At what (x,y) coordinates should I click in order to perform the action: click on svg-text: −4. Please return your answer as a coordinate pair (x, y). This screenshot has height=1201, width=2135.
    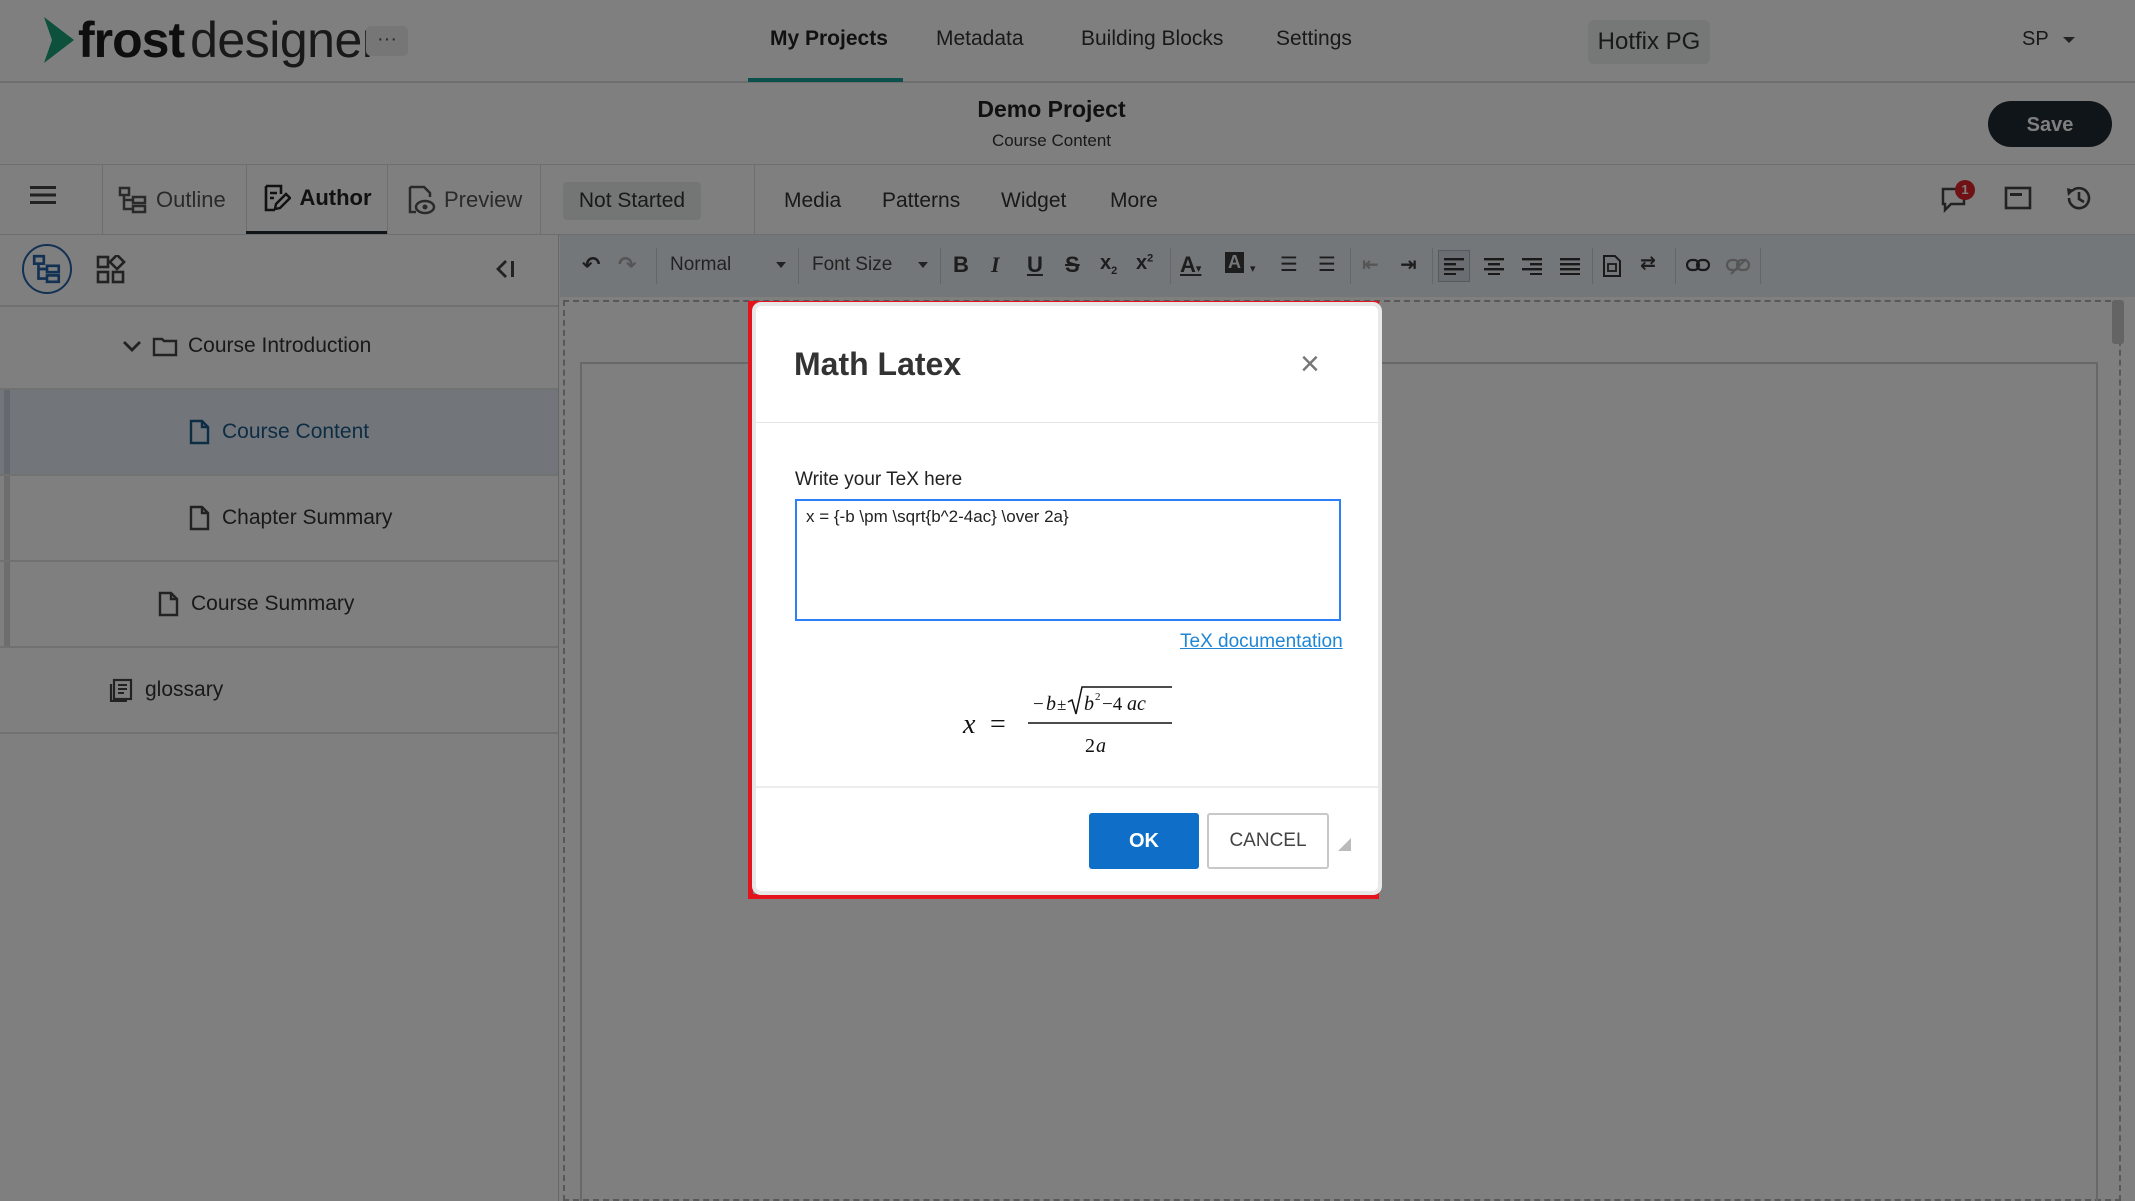
    Looking at the image, I should click on (1112, 704).